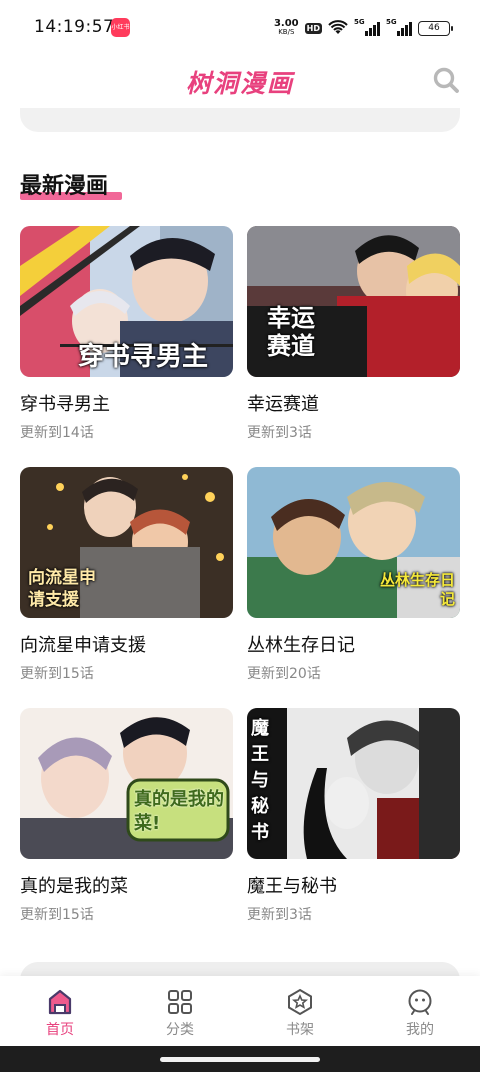  What do you see at coordinates (286, 32) in the screenshot?
I see `network-speed-unit: KB/S` at bounding box center [286, 32].